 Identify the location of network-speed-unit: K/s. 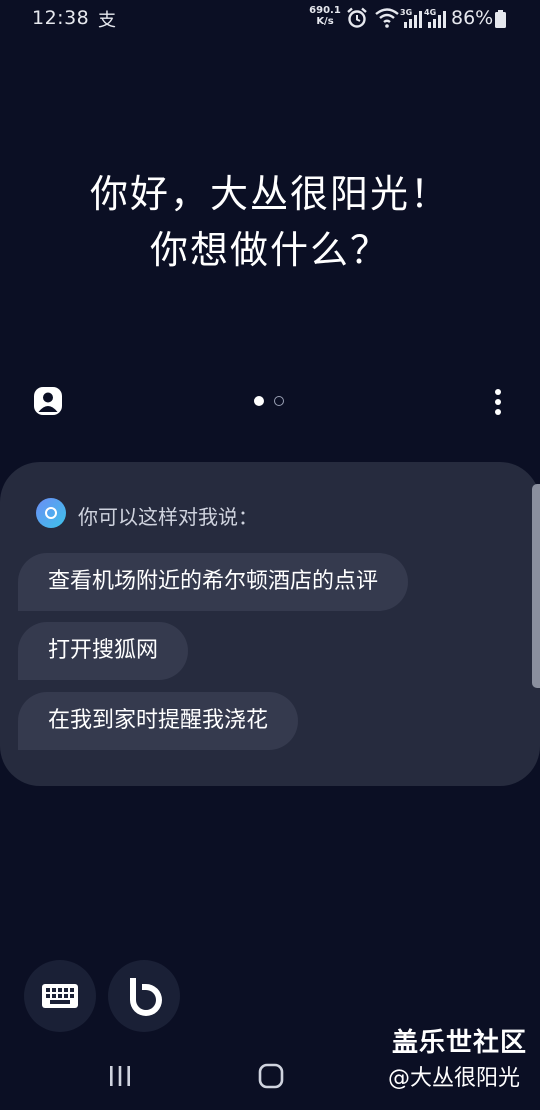
(325, 21).